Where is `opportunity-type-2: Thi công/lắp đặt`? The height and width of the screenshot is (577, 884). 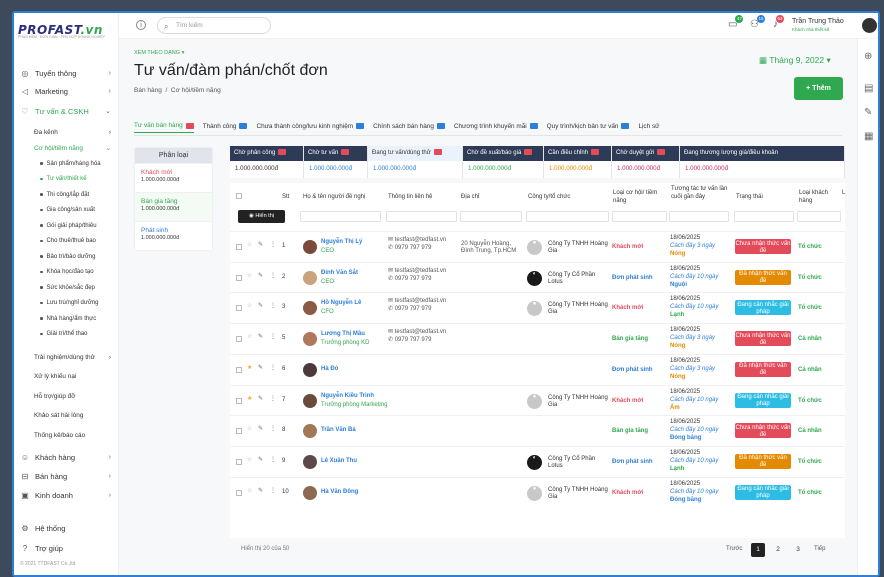
opportunity-type-2: Thi công/lắp đặt is located at coordinates (66, 194).